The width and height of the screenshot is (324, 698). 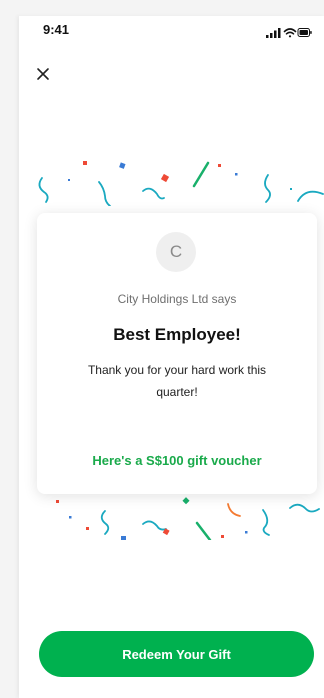 What do you see at coordinates (181, 183) in the screenshot?
I see `confetti-decoration-top` at bounding box center [181, 183].